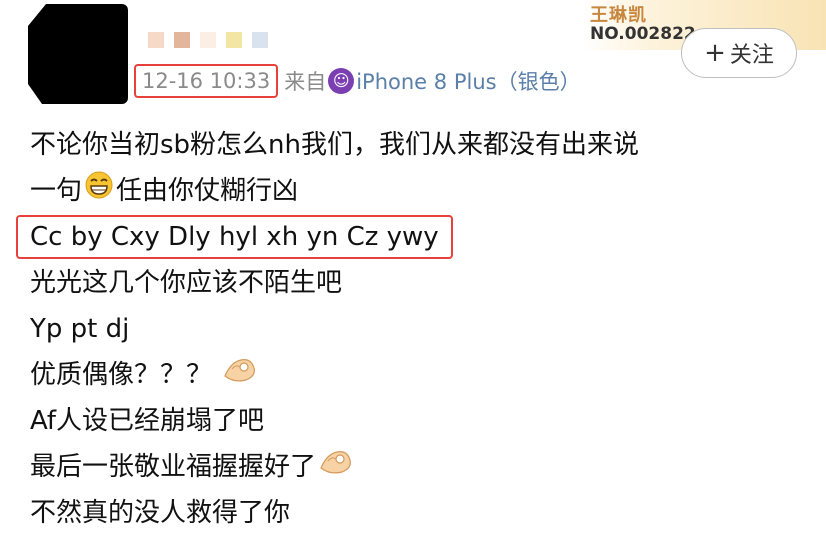 Image resolution: width=826 pixels, height=542 pixels. Describe the element at coordinates (425, 467) in the screenshot. I see `post-line-8: 最后一张敬业福握握好了` at that location.